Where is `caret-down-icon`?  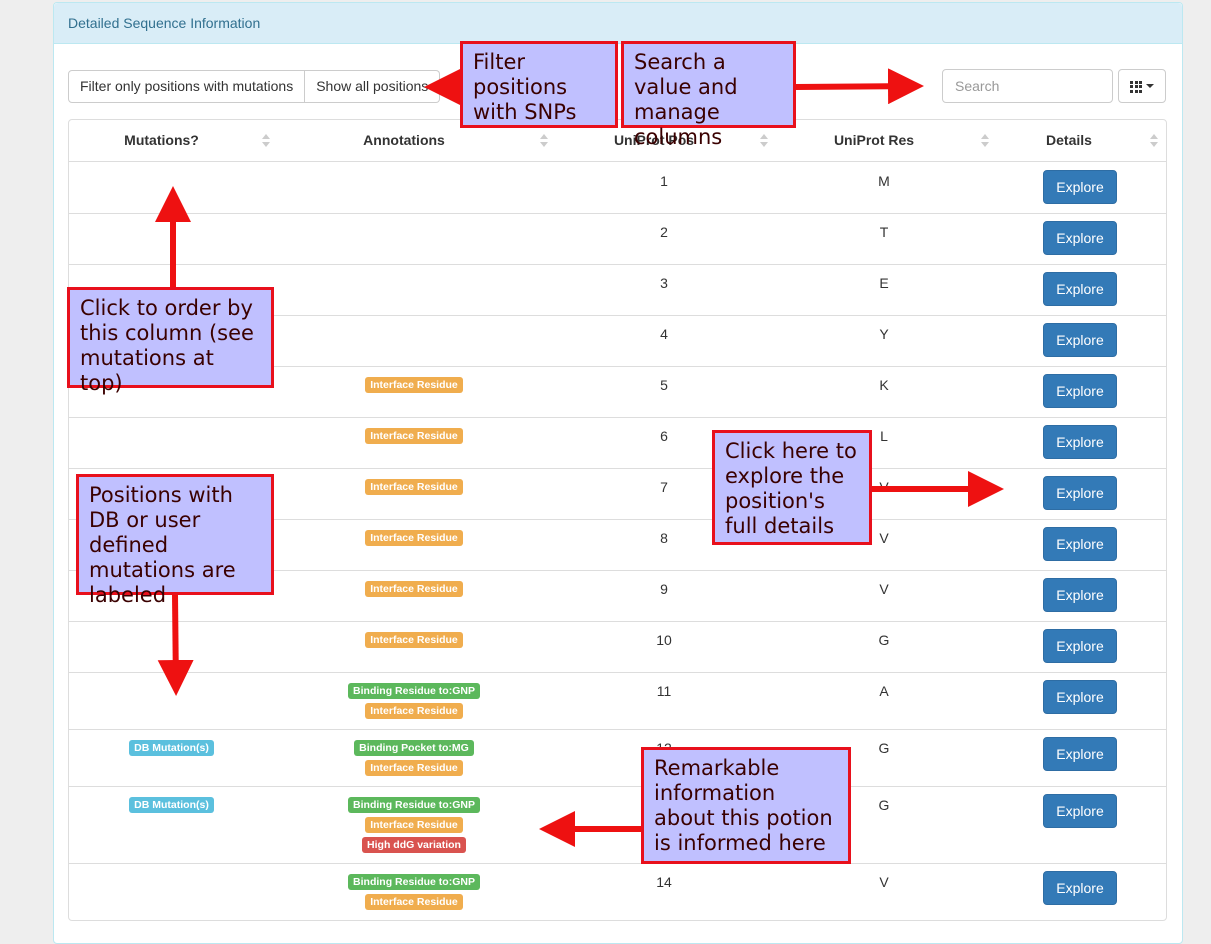
caret-down-icon is located at coordinates (1150, 86).